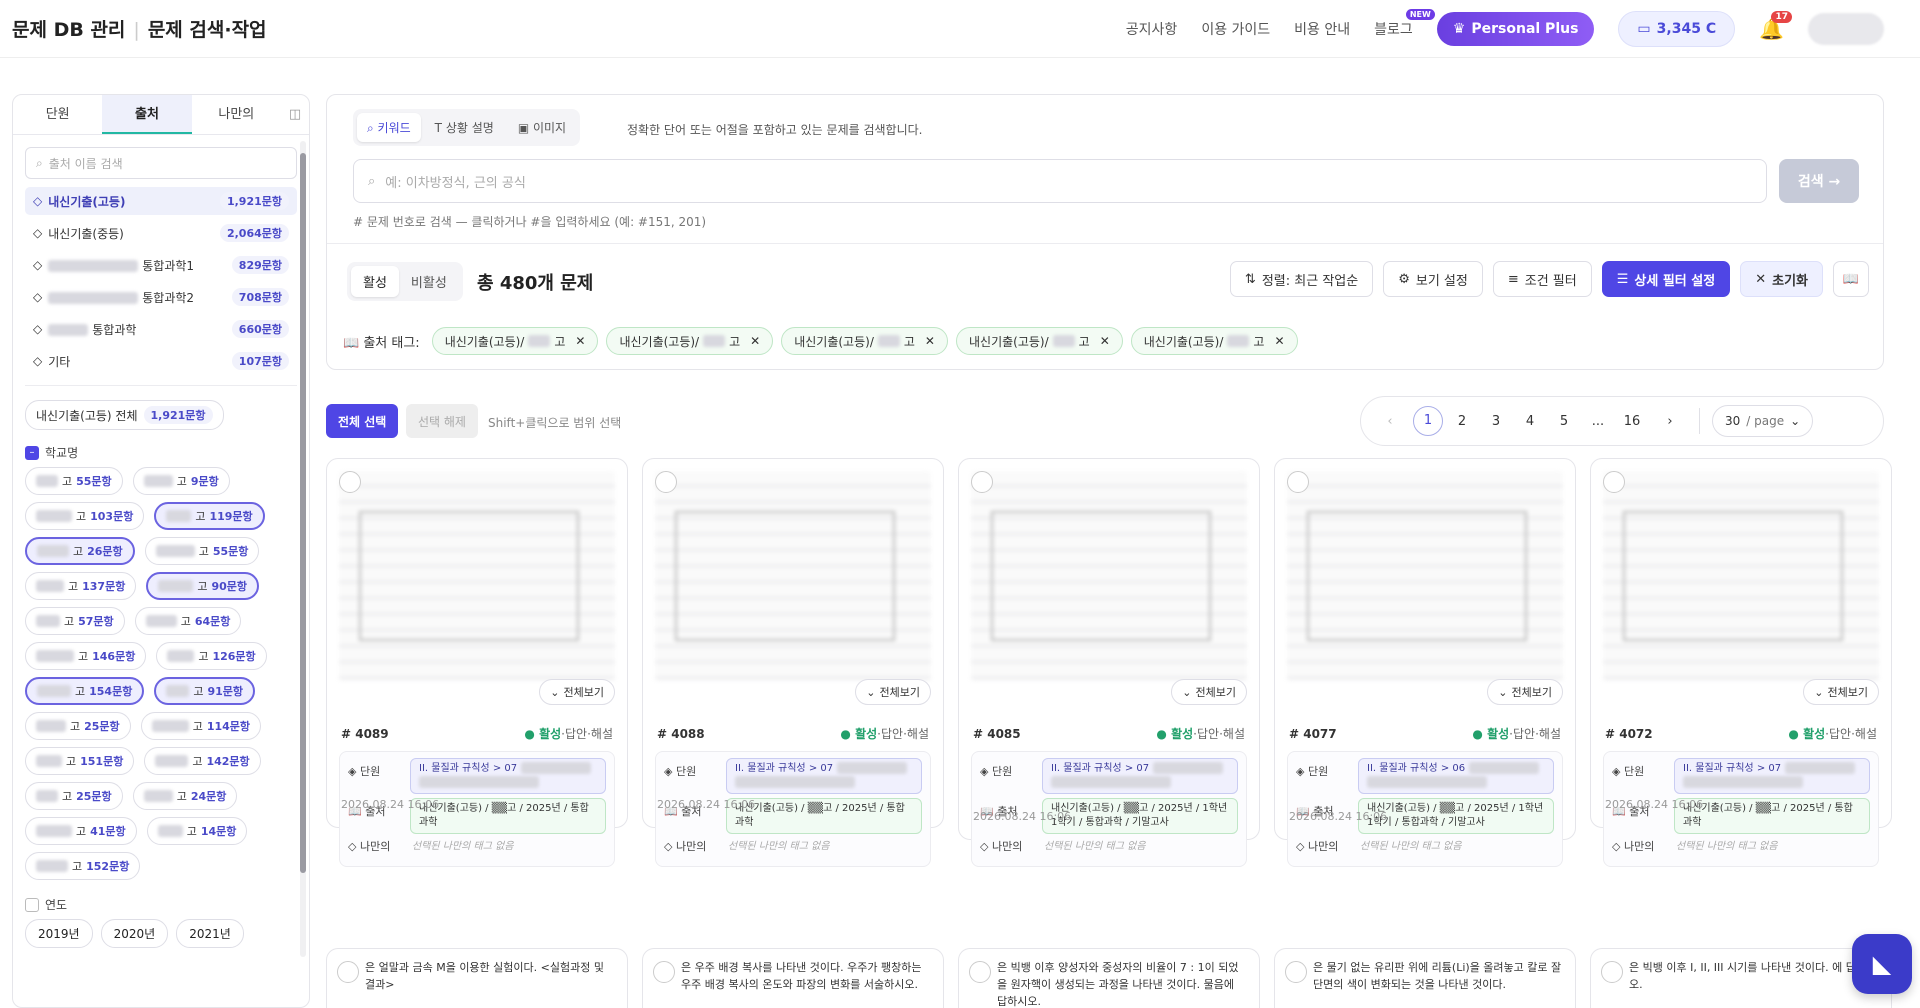 This screenshot has height=1008, width=1920. I want to click on school-chip: 고 151문항, so click(80, 761).